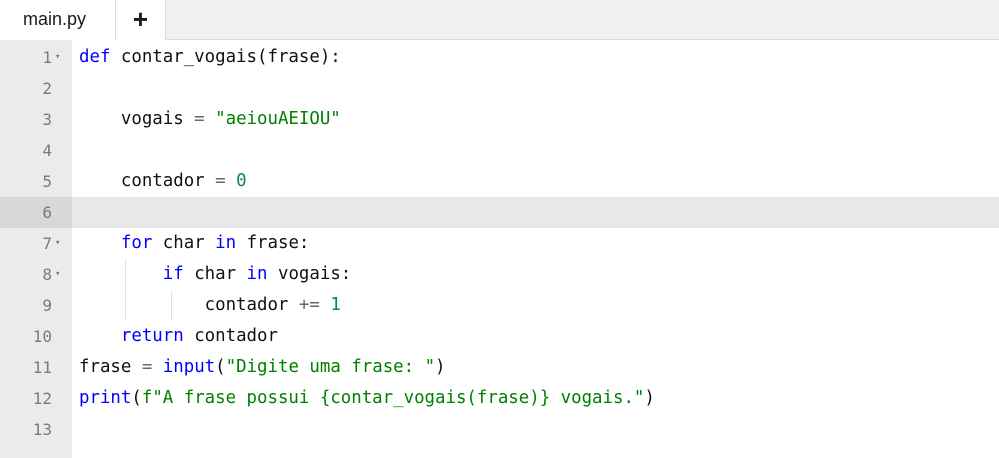 The image size is (999, 458). I want to click on code-text: contador = 0, so click(163, 181).